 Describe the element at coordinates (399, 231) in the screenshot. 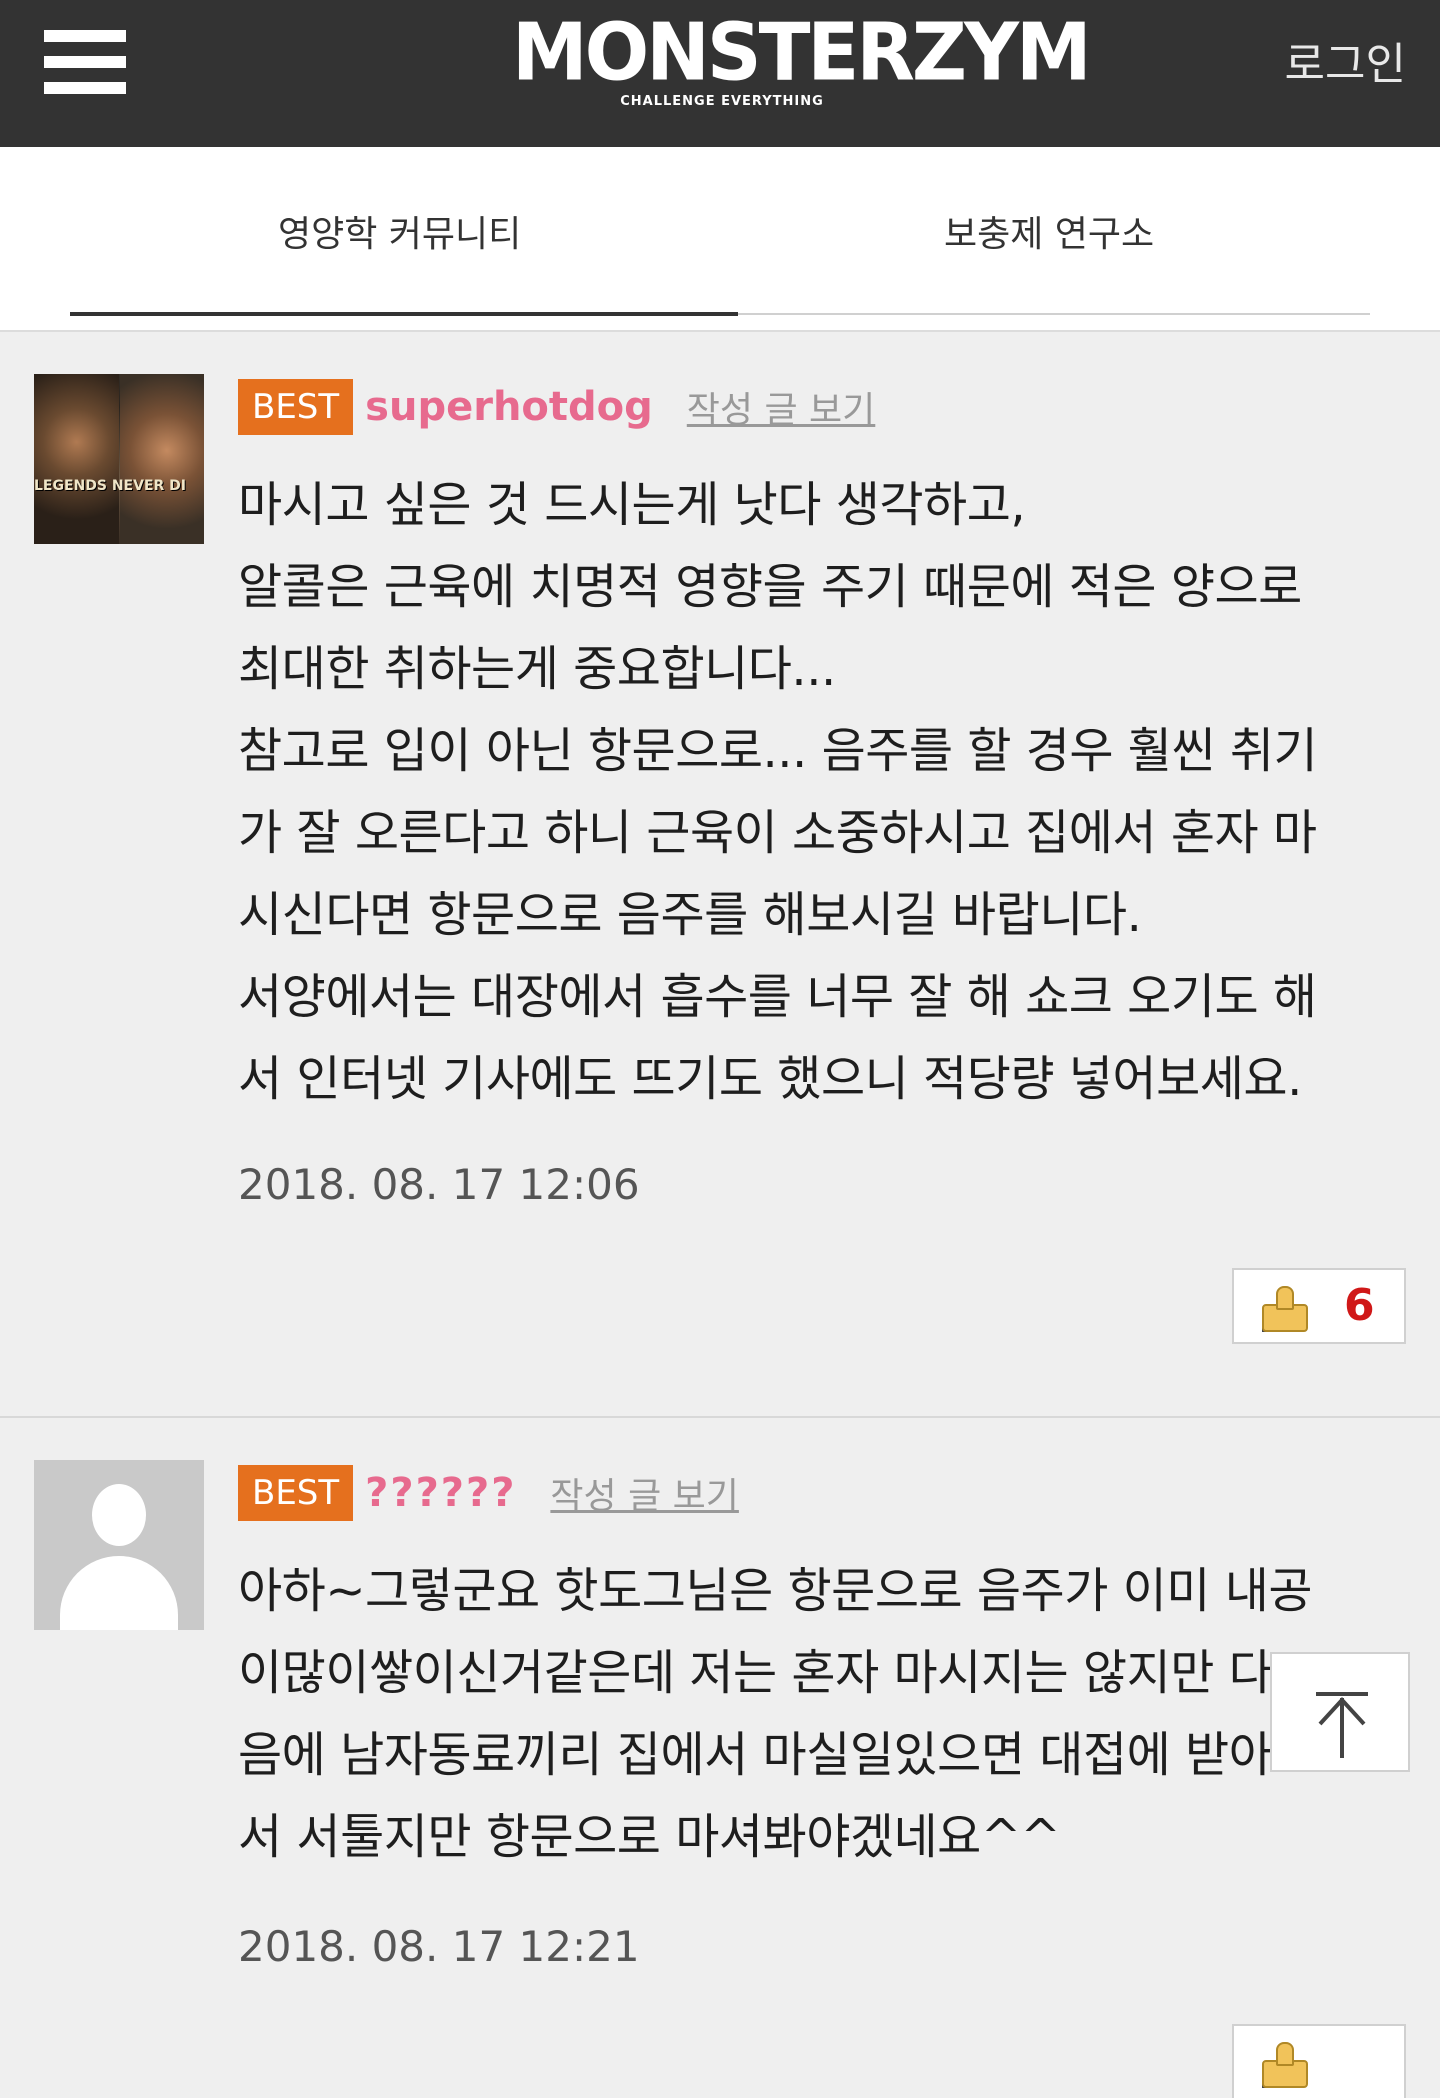

I see `tab-nutrition-community: 영양학 커뮤니티` at that location.